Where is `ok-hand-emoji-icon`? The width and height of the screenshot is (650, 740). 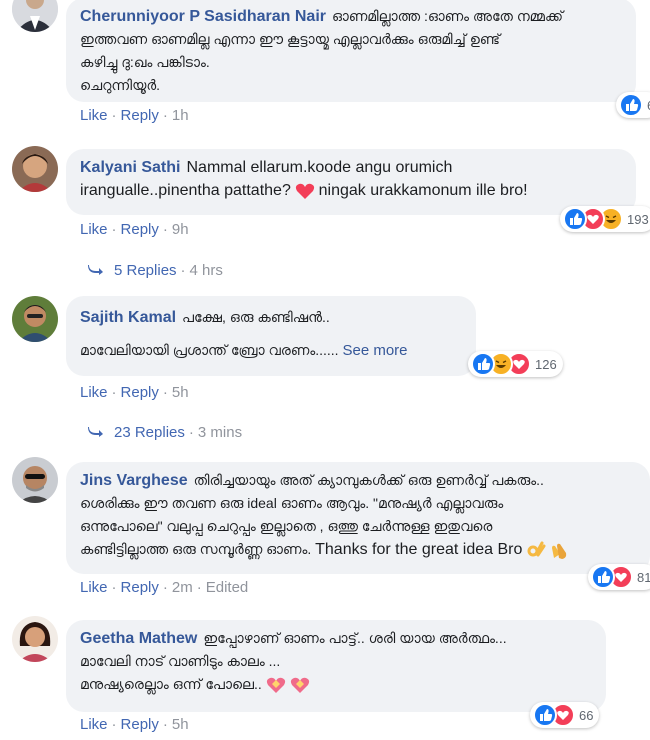
ok-hand-emoji-icon is located at coordinates (536, 549).